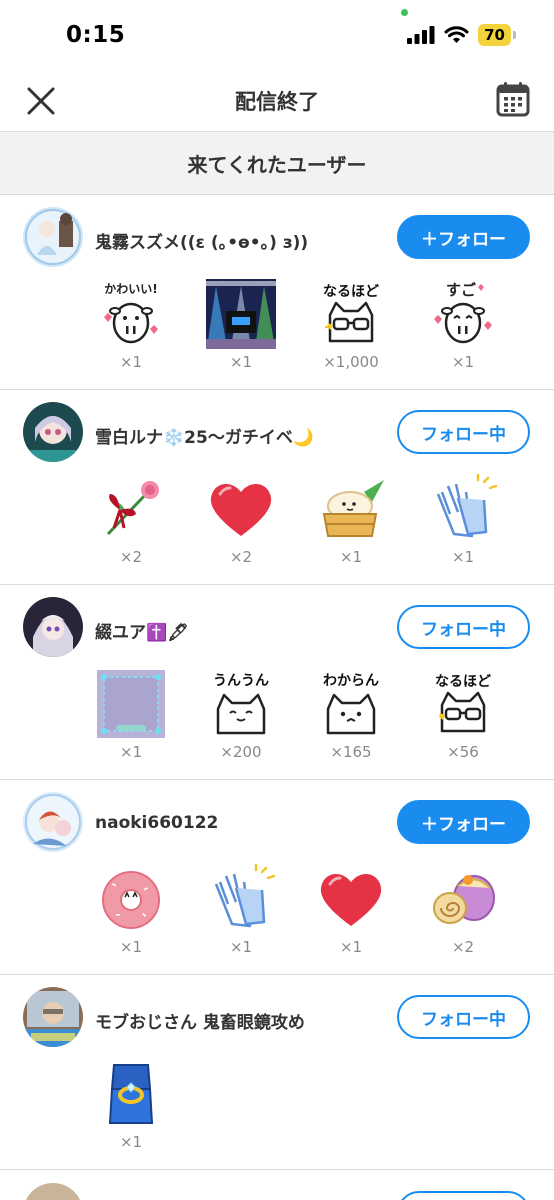 This screenshot has width=554, height=1200. Describe the element at coordinates (351, 509) in the screenshot. I see `dumpling-icon` at that location.